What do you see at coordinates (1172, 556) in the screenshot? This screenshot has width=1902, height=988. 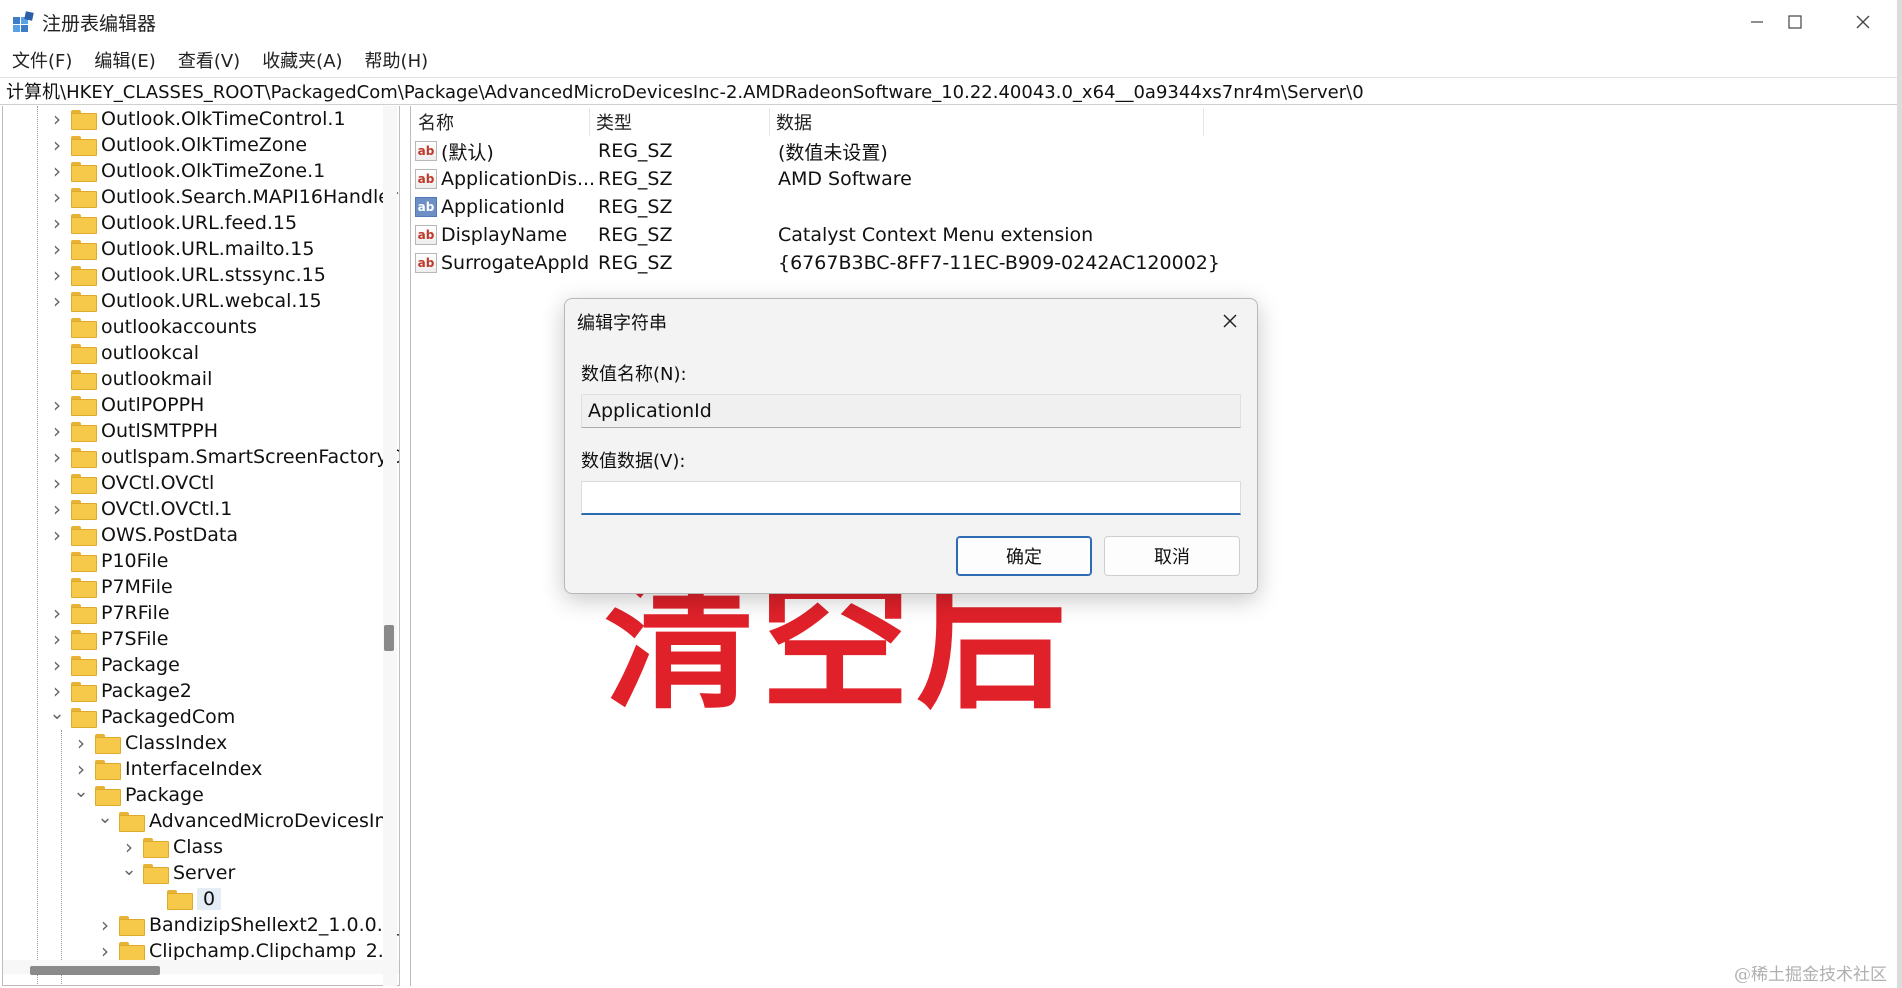 I see `cancel-button: 取消` at bounding box center [1172, 556].